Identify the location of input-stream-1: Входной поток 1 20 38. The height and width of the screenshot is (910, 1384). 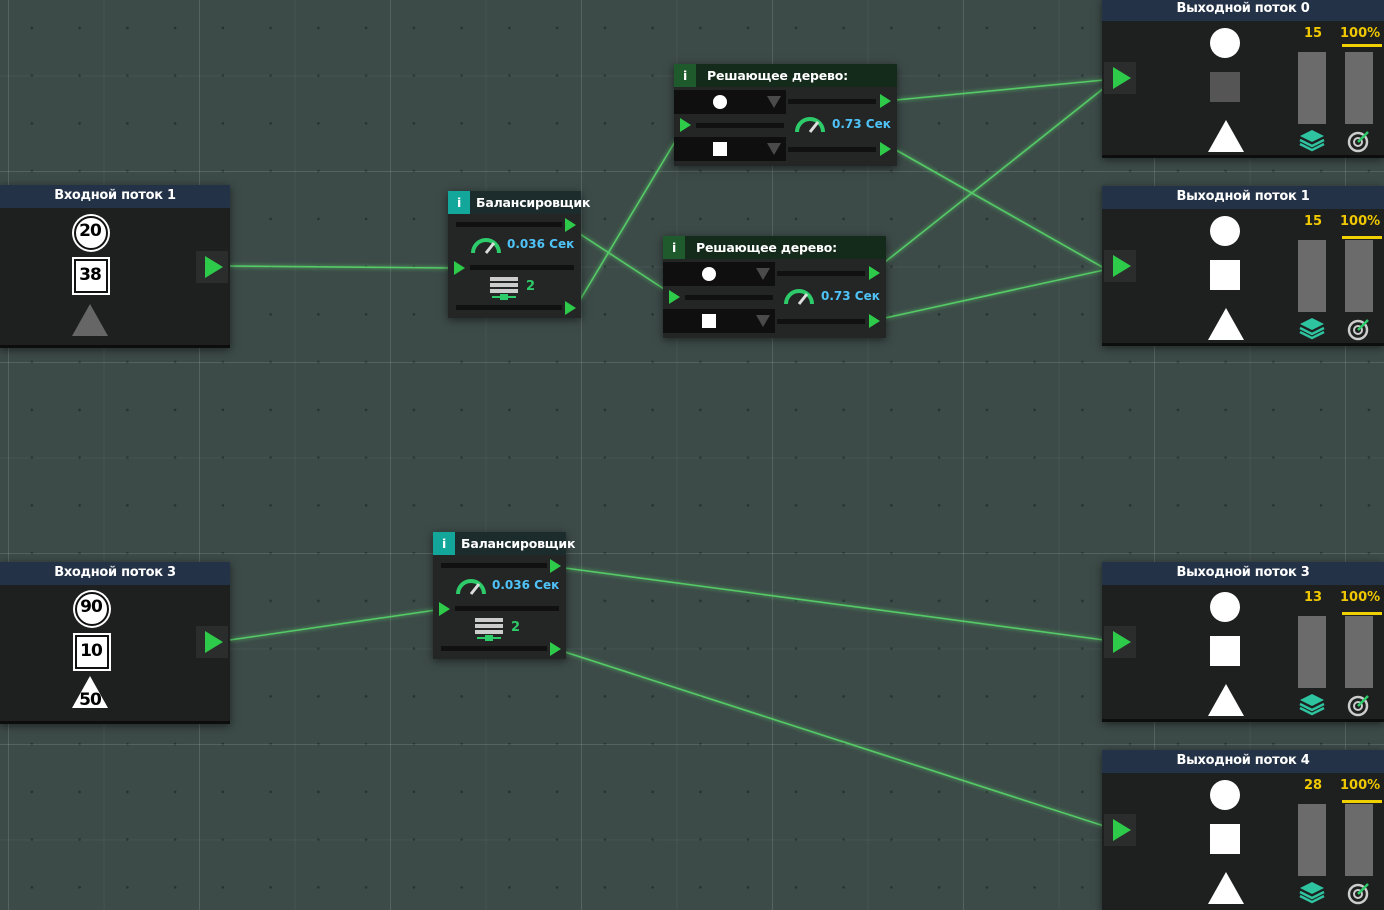
(115, 266).